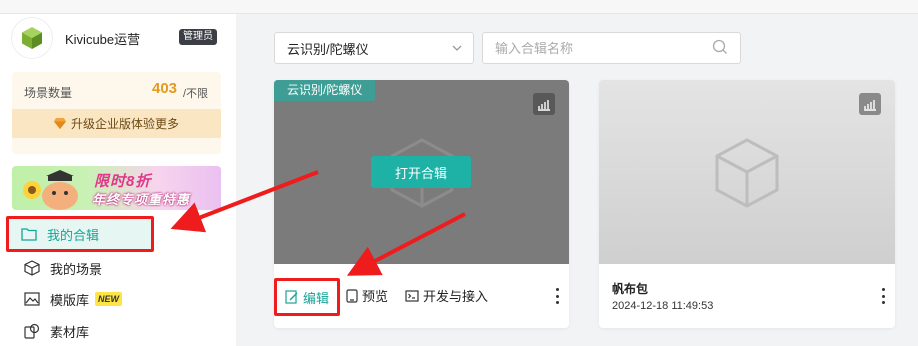  I want to click on sidebar-item-assets: 素材库, so click(119, 331).